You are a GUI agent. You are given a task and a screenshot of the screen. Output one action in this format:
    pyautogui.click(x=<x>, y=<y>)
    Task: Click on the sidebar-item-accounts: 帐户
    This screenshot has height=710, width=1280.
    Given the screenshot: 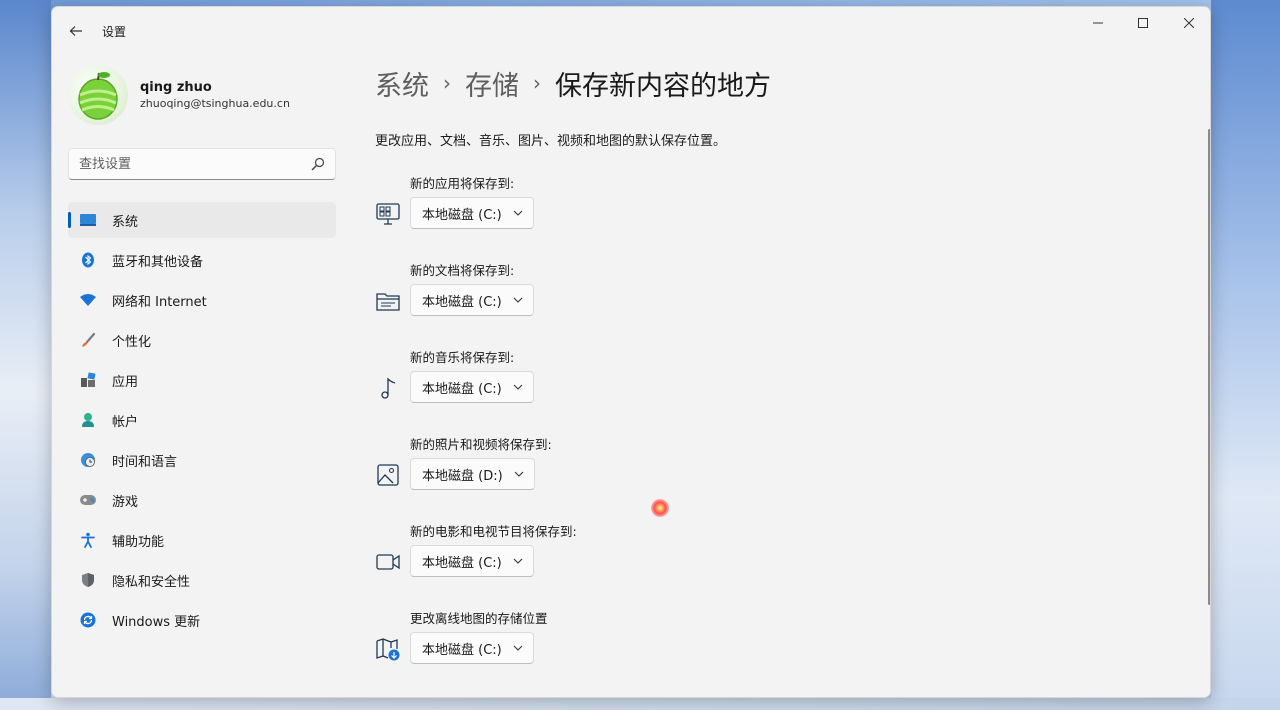 What is the action you would take?
    pyautogui.click(x=202, y=420)
    